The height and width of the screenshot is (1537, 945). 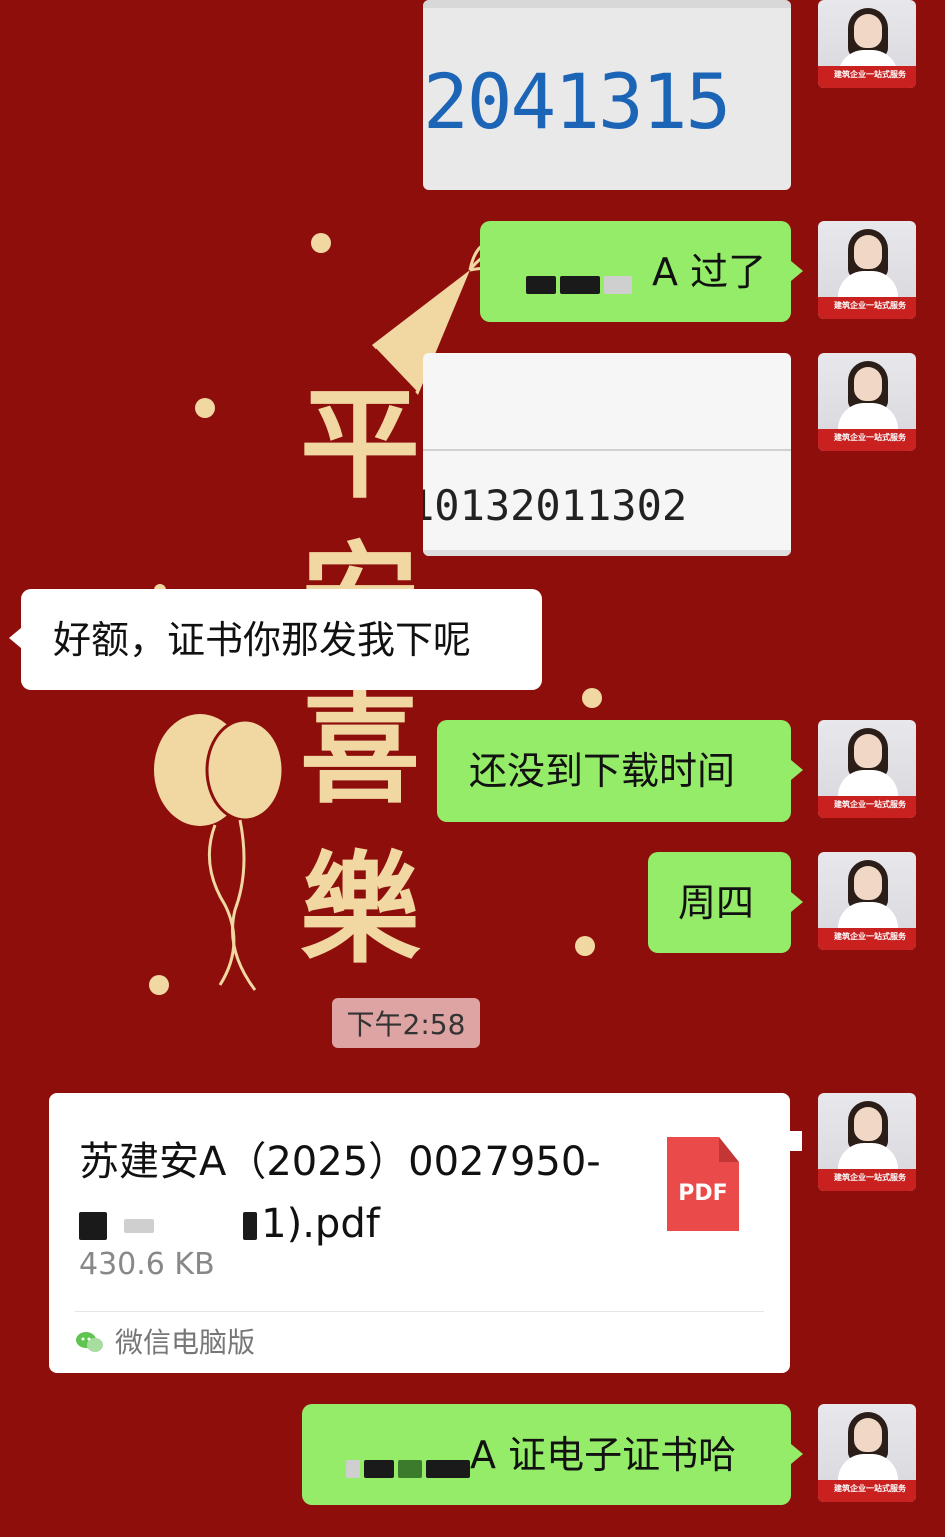 What do you see at coordinates (360, 444) in the screenshot?
I see `decor-char-ping: 平` at bounding box center [360, 444].